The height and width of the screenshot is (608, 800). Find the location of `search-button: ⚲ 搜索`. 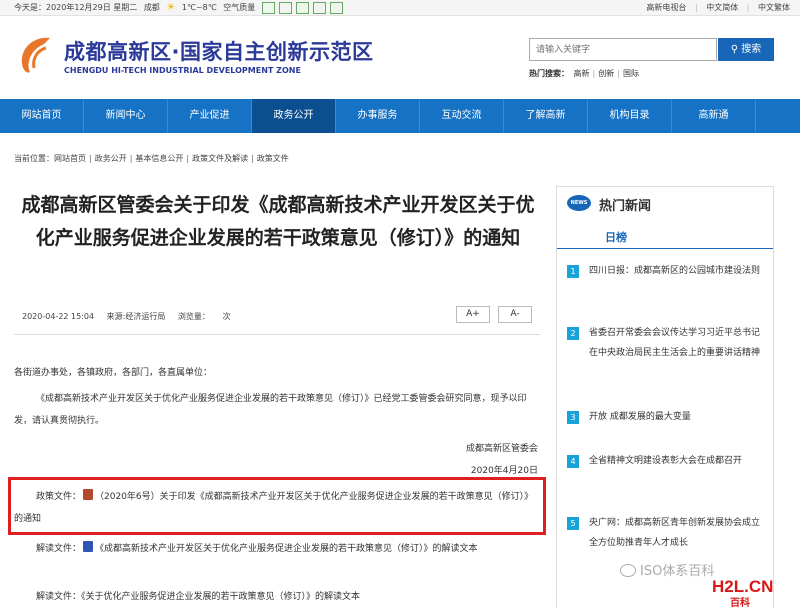

search-button: ⚲ 搜索 is located at coordinates (746, 49).